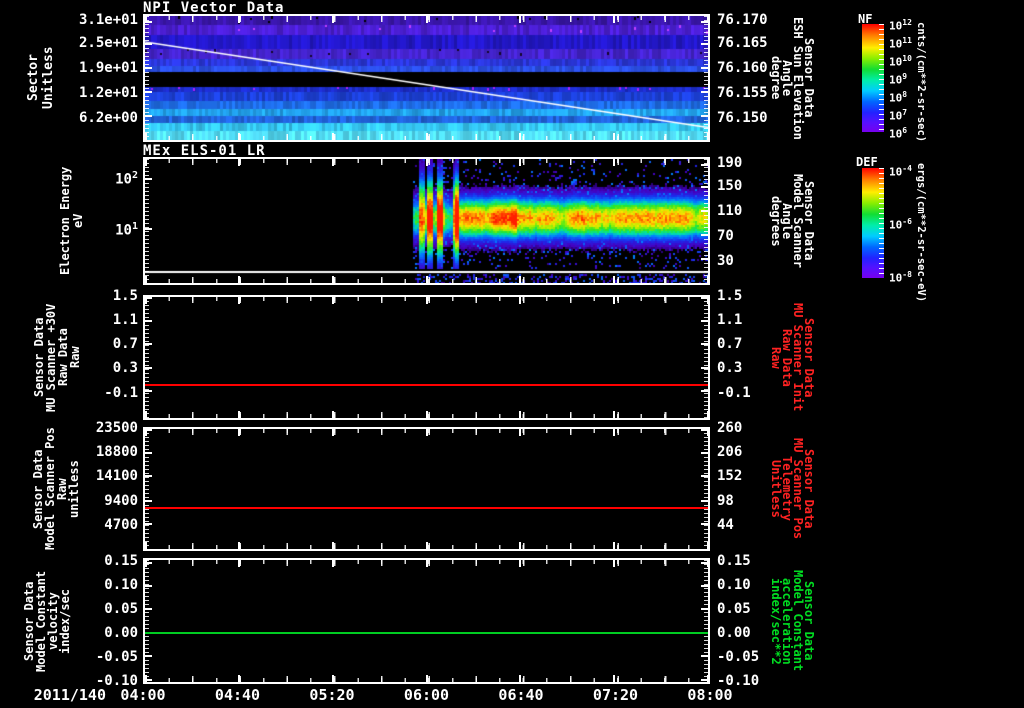 This screenshot has height=708, width=1024. Describe the element at coordinates (143, 695) in the screenshot. I see `x-axis-tick-label: 04:00` at that location.